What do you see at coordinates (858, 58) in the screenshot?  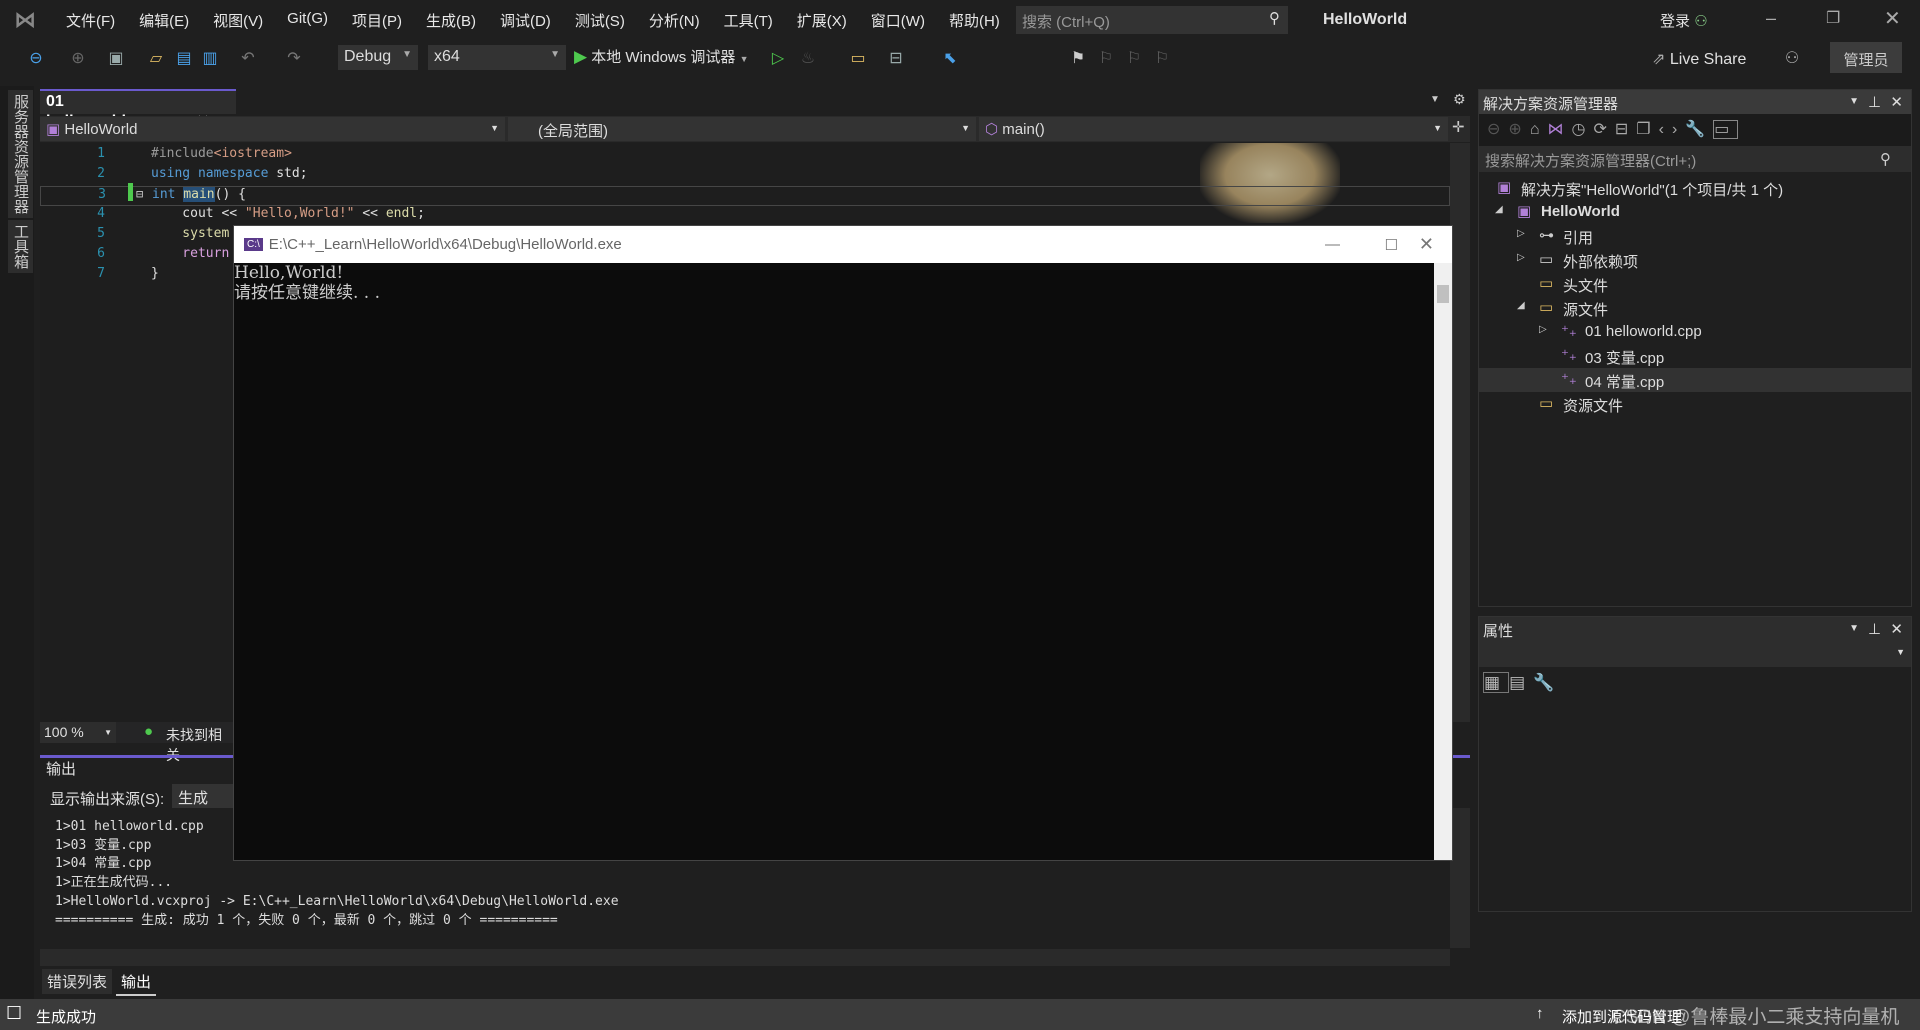 I see `folder-icon: ▭` at bounding box center [858, 58].